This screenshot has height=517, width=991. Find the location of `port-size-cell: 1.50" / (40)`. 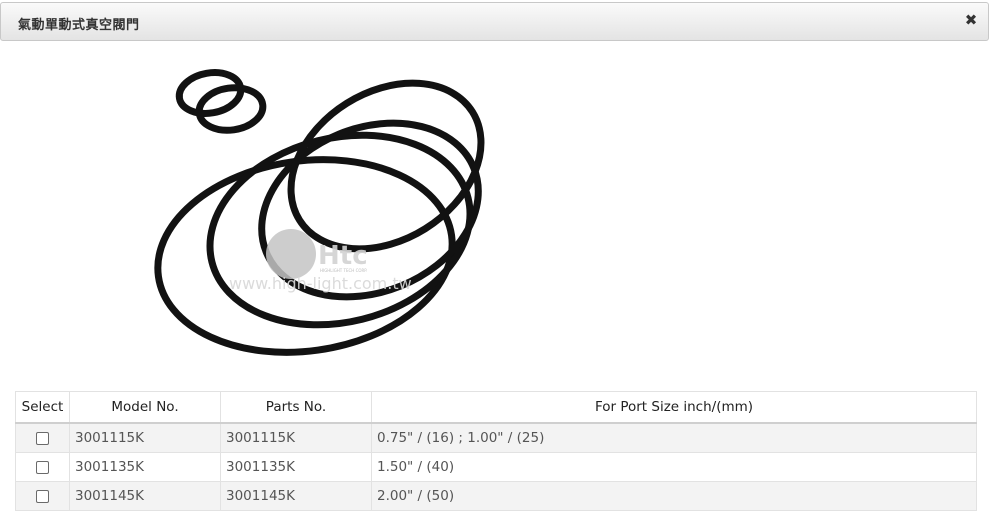

port-size-cell: 1.50" / (40) is located at coordinates (674, 467).